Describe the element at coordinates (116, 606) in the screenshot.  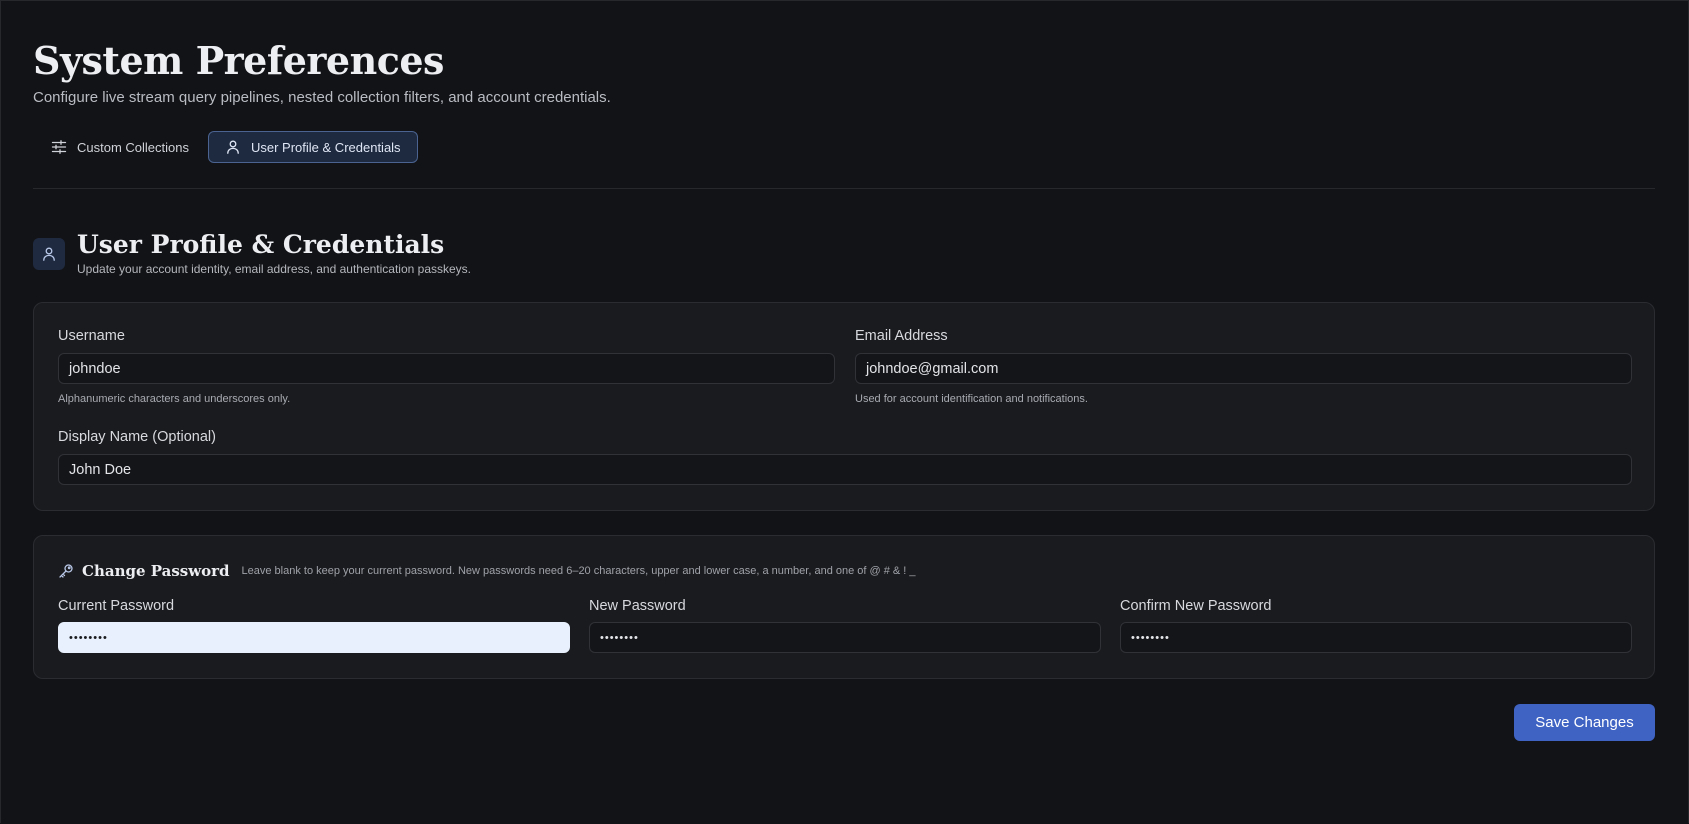
I see `current-password-label: Current Password` at that location.